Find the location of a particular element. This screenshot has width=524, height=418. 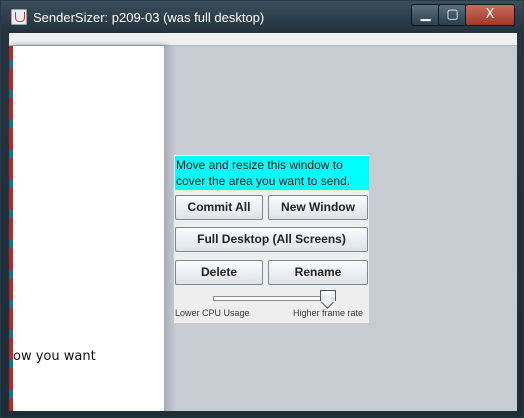

close-button: X is located at coordinates (490, 15).